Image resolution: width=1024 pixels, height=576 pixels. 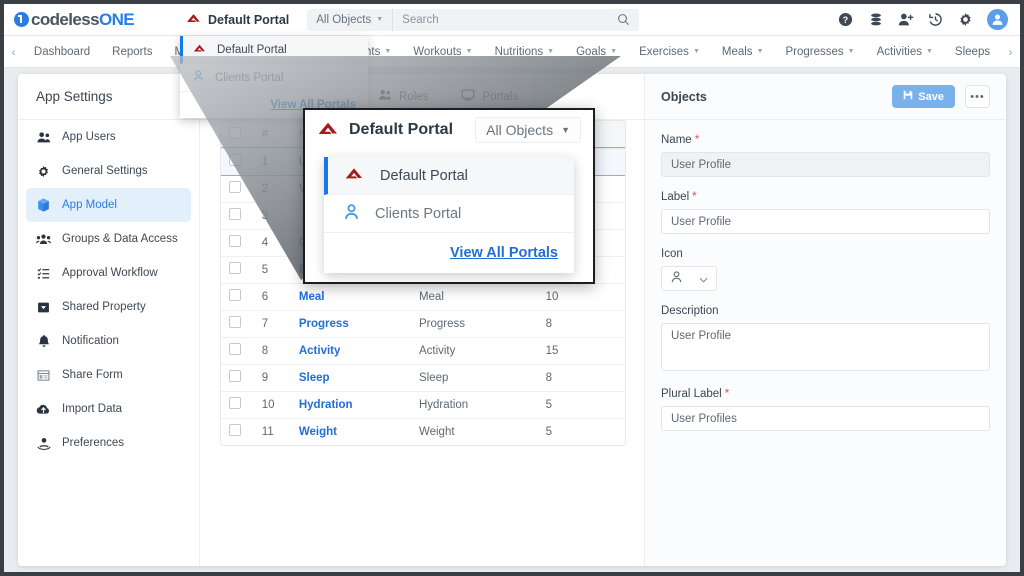 What do you see at coordinates (350, 324) in the screenshot?
I see `row-name: Progress` at bounding box center [350, 324].